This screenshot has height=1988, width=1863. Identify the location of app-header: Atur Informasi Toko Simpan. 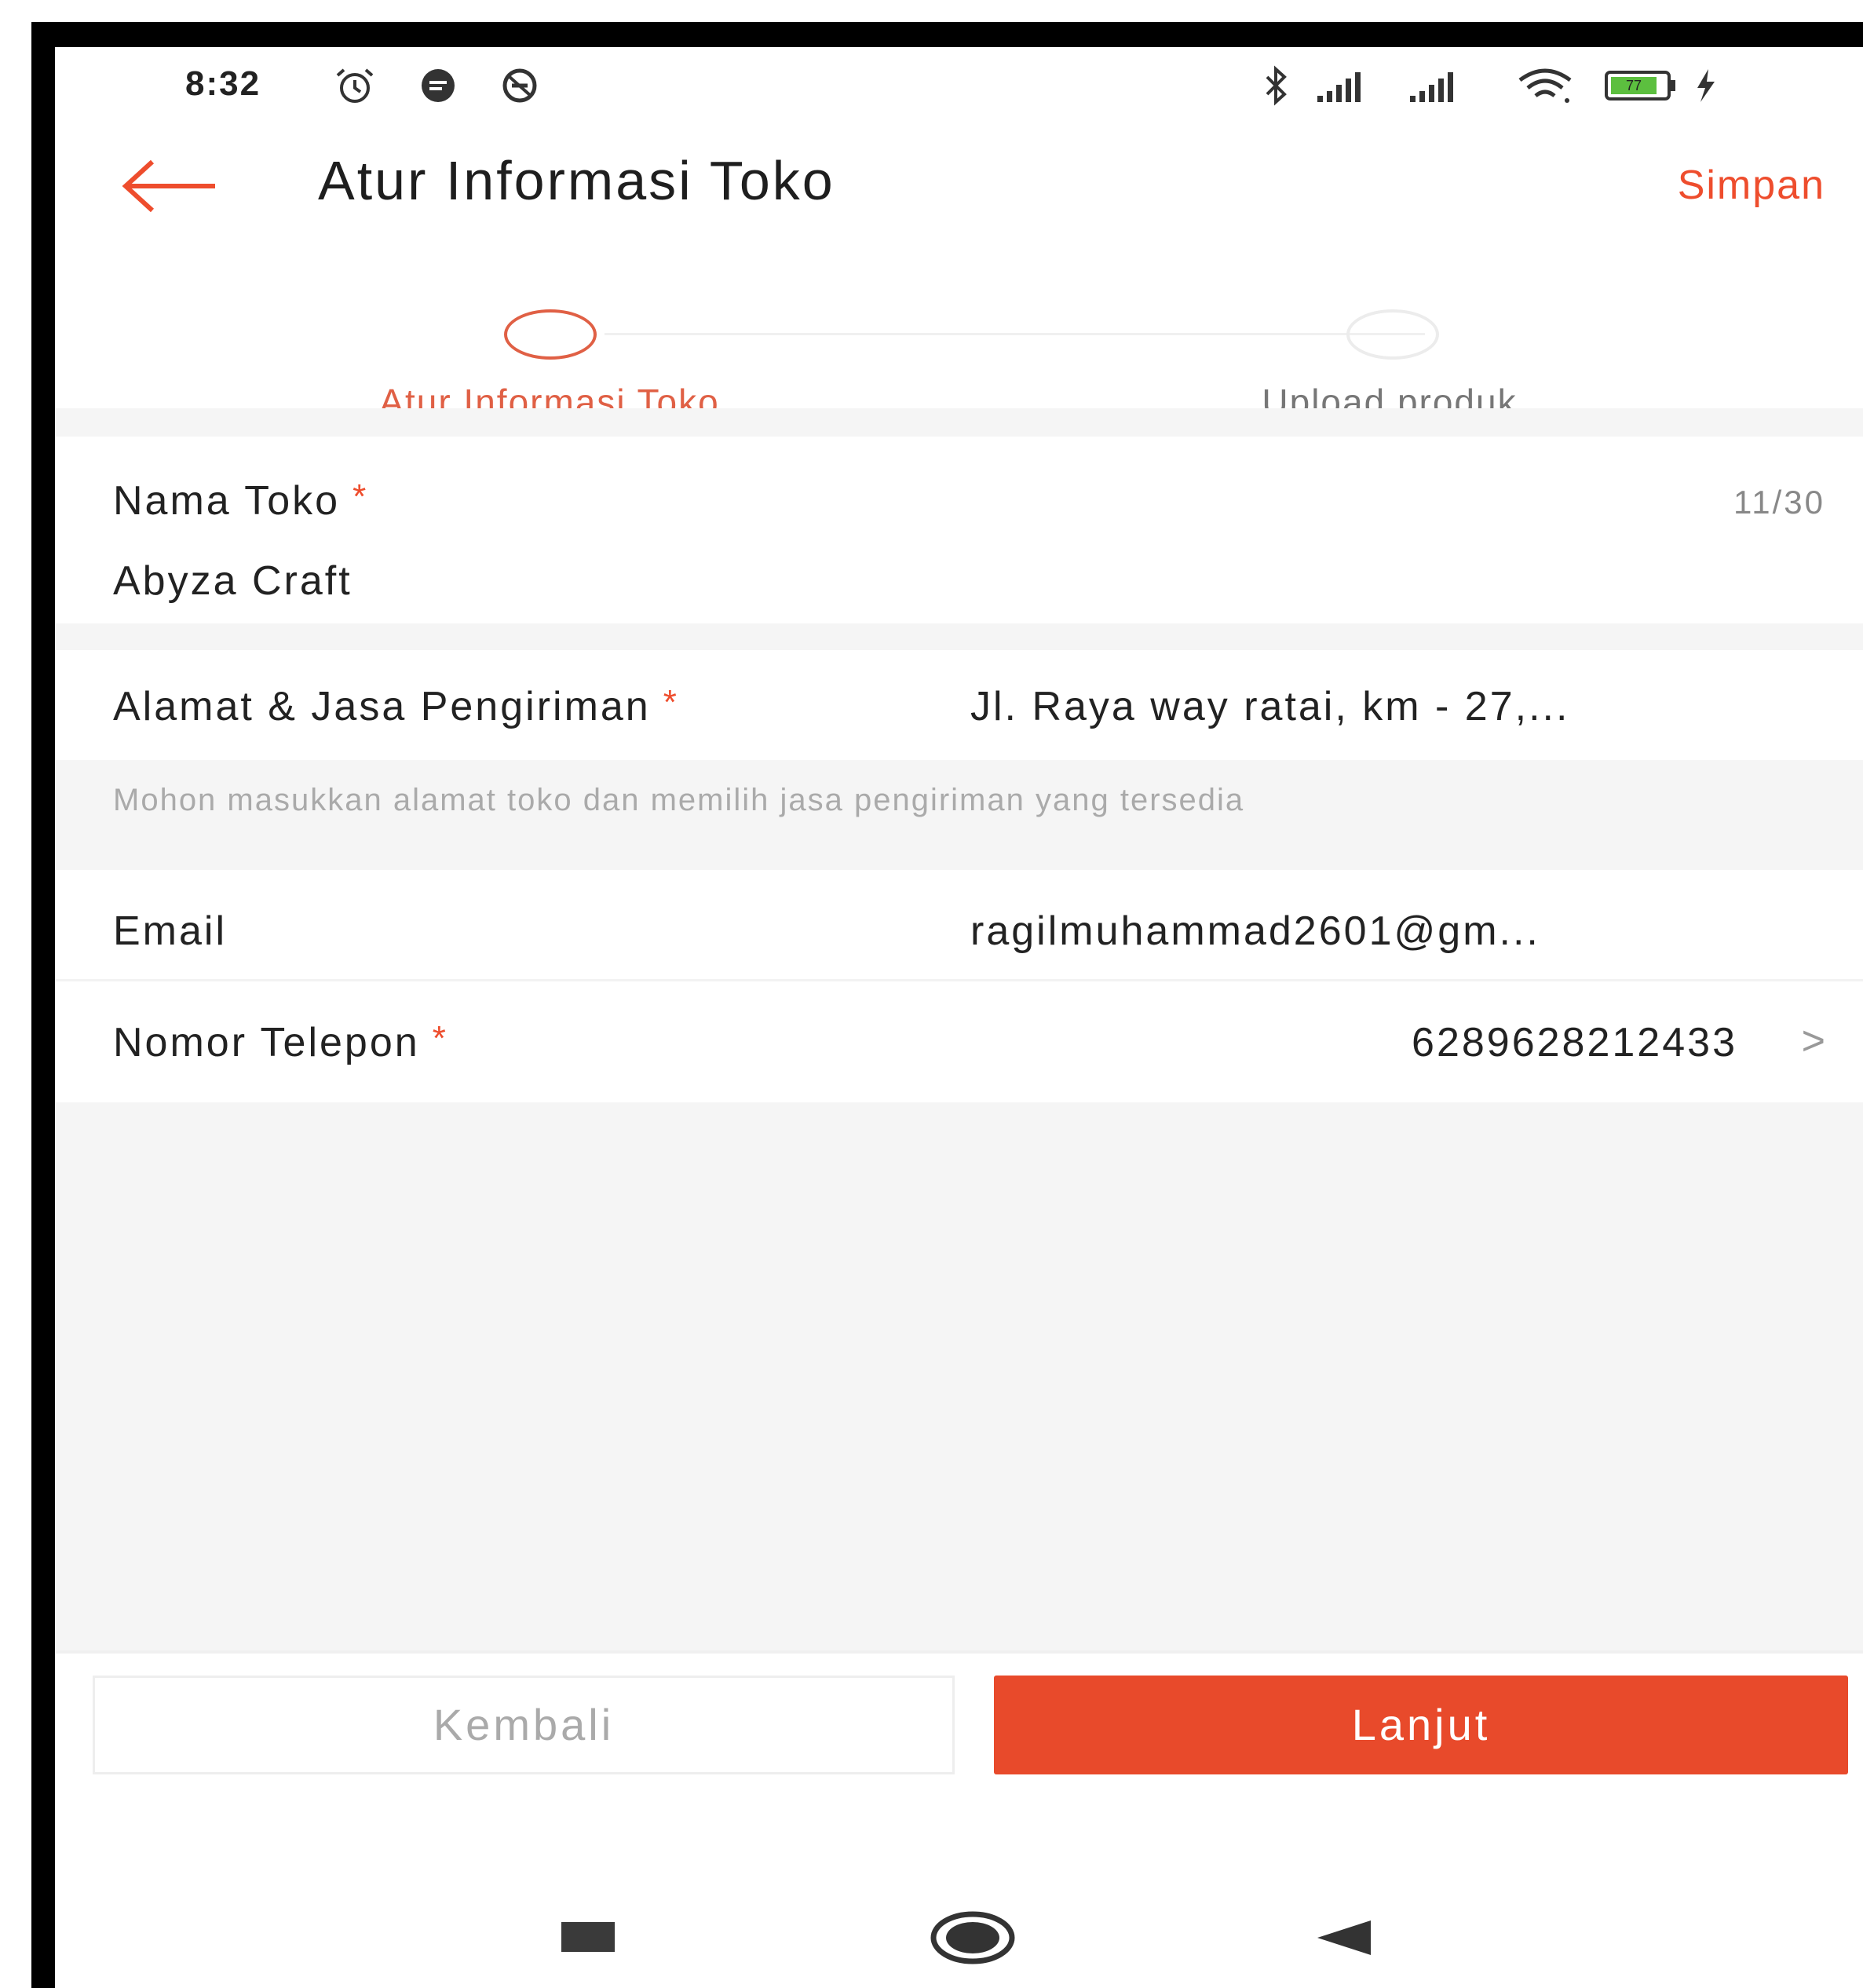
(959, 192).